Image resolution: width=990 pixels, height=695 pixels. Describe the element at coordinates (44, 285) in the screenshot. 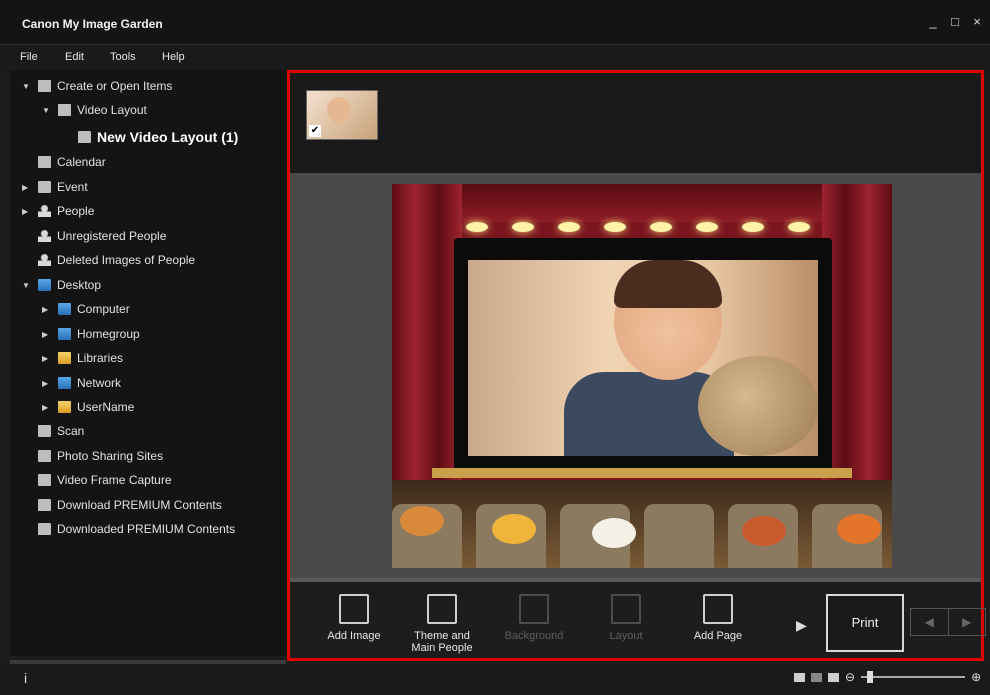

I see `desktop-icon` at that location.